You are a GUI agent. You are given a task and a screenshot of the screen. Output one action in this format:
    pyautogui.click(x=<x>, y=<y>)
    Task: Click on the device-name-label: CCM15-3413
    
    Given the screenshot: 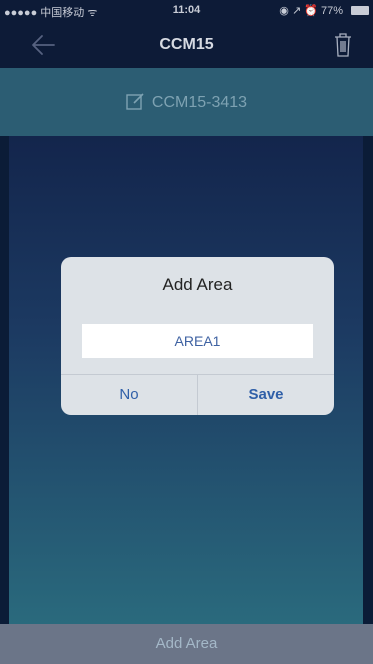 What is the action you would take?
    pyautogui.click(x=199, y=102)
    